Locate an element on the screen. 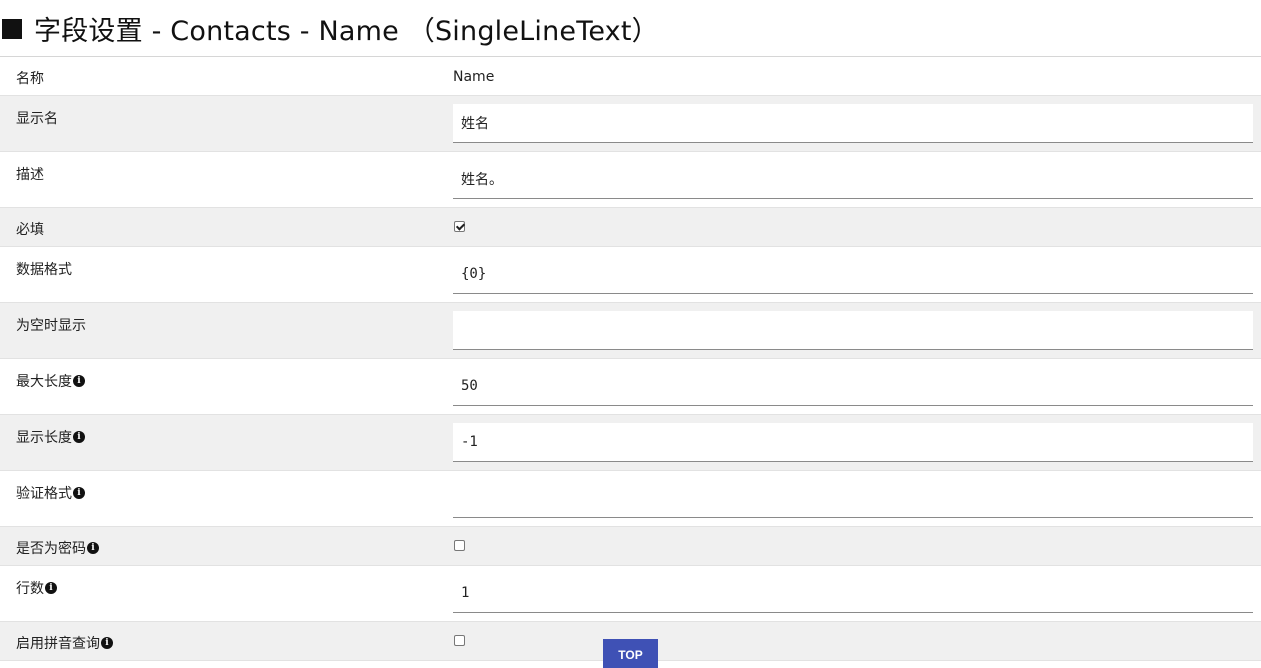 Image resolution: width=1261 pixels, height=668 pixels. row-validation-format: 验证格式 i is located at coordinates (630, 499).